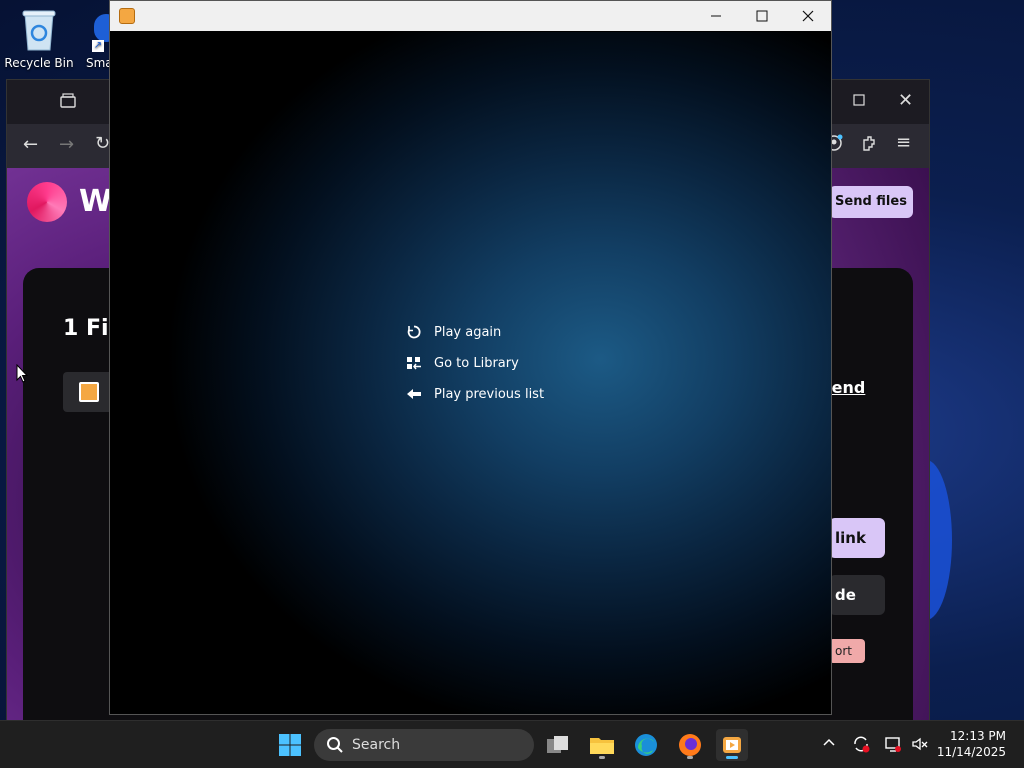 The width and height of the screenshot is (1024, 768). I want to click on recycle-bin-label: Recycle Bin, so click(39, 63).